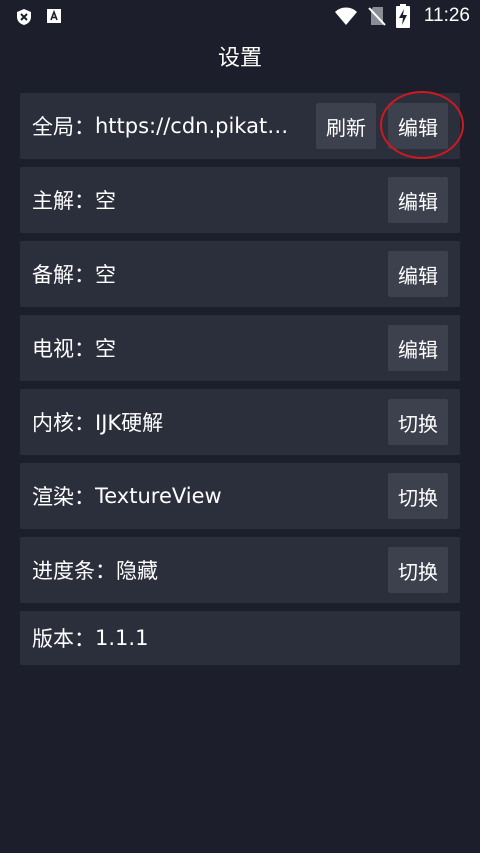 This screenshot has width=480, height=853. Describe the element at coordinates (63, 497) in the screenshot. I see `setting-label: 渲染：` at that location.